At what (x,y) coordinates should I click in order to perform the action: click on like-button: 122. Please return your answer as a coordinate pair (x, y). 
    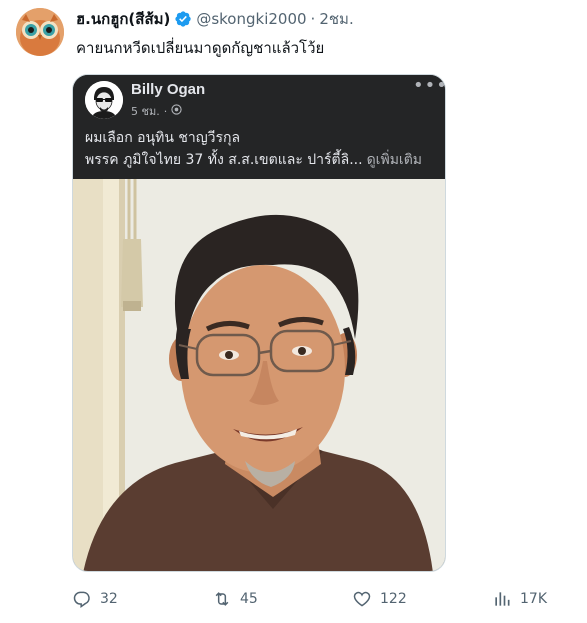
    Looking at the image, I should click on (379, 599).